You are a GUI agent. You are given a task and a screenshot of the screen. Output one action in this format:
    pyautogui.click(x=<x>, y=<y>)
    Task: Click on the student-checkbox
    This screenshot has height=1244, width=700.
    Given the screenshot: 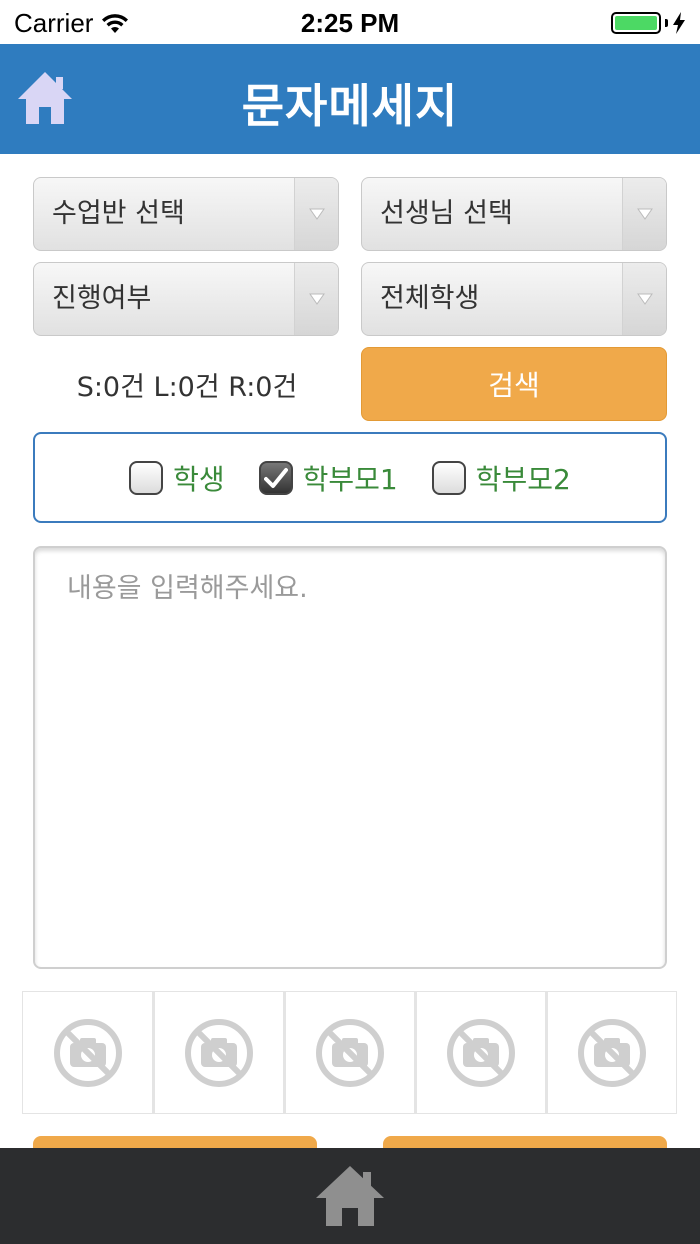 What is the action you would take?
    pyautogui.click(x=146, y=477)
    